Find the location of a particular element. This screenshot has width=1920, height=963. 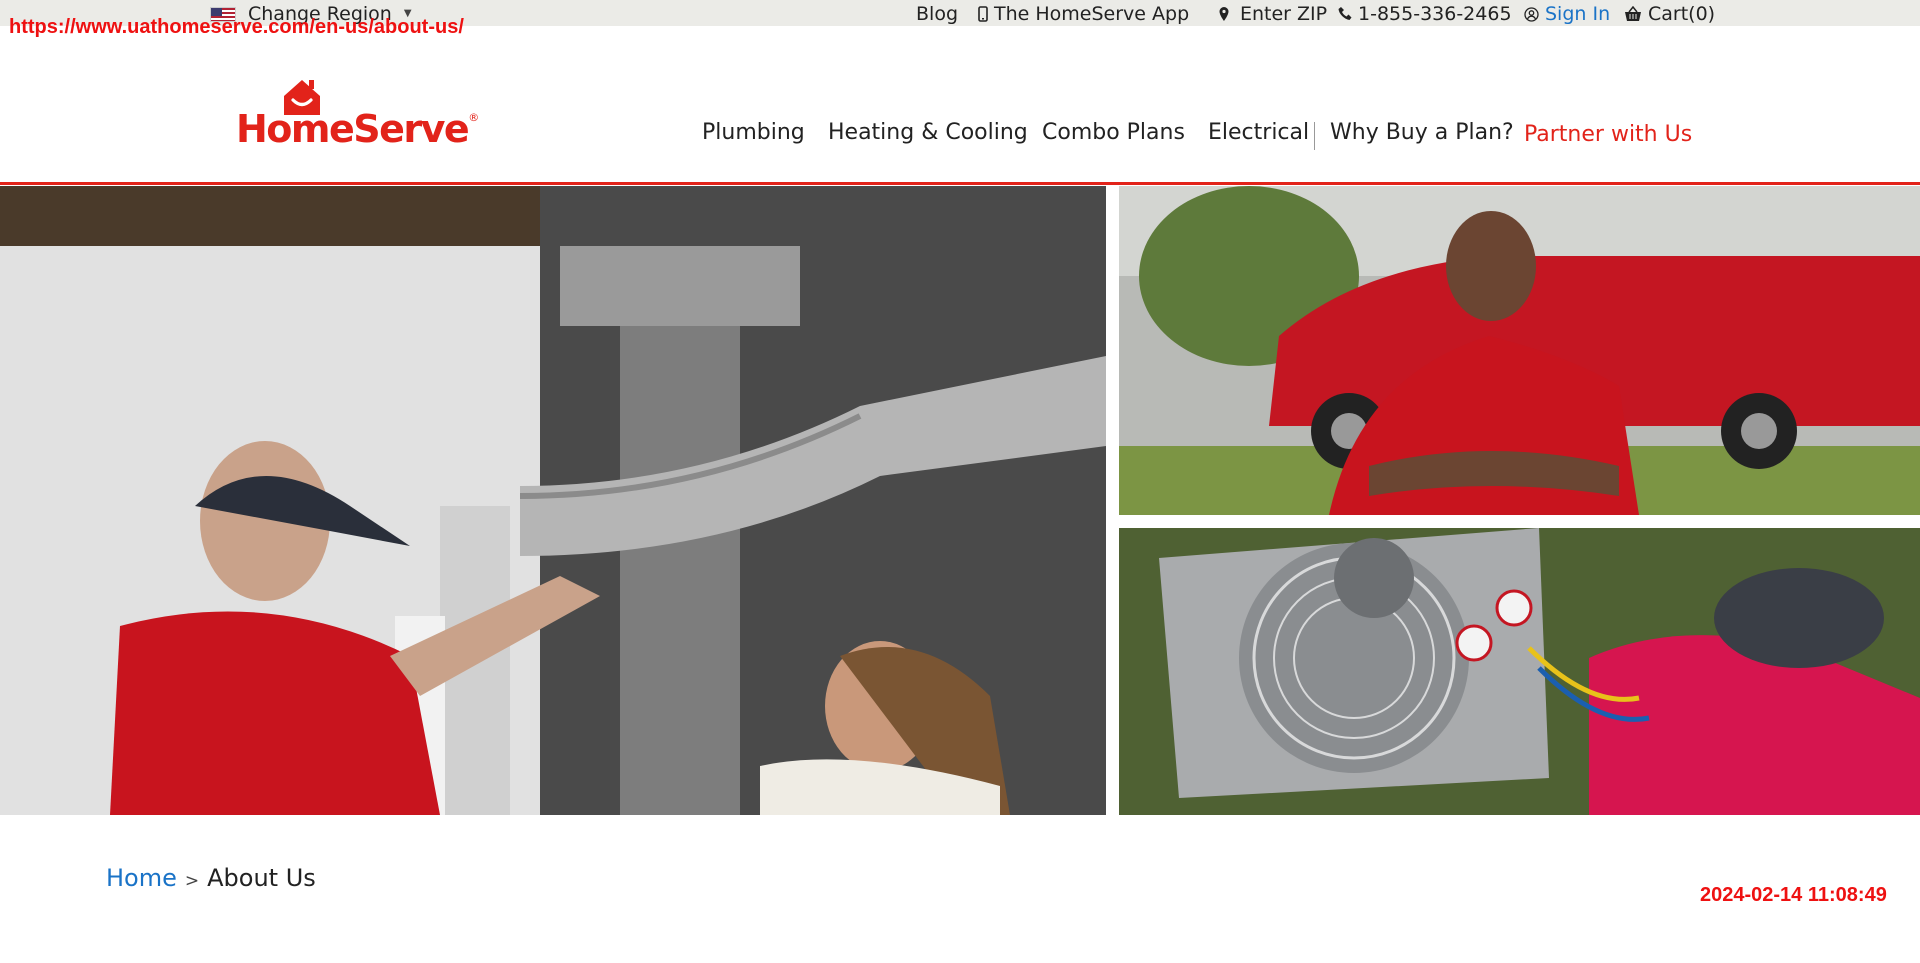

basket-icon is located at coordinates (1633, 13).